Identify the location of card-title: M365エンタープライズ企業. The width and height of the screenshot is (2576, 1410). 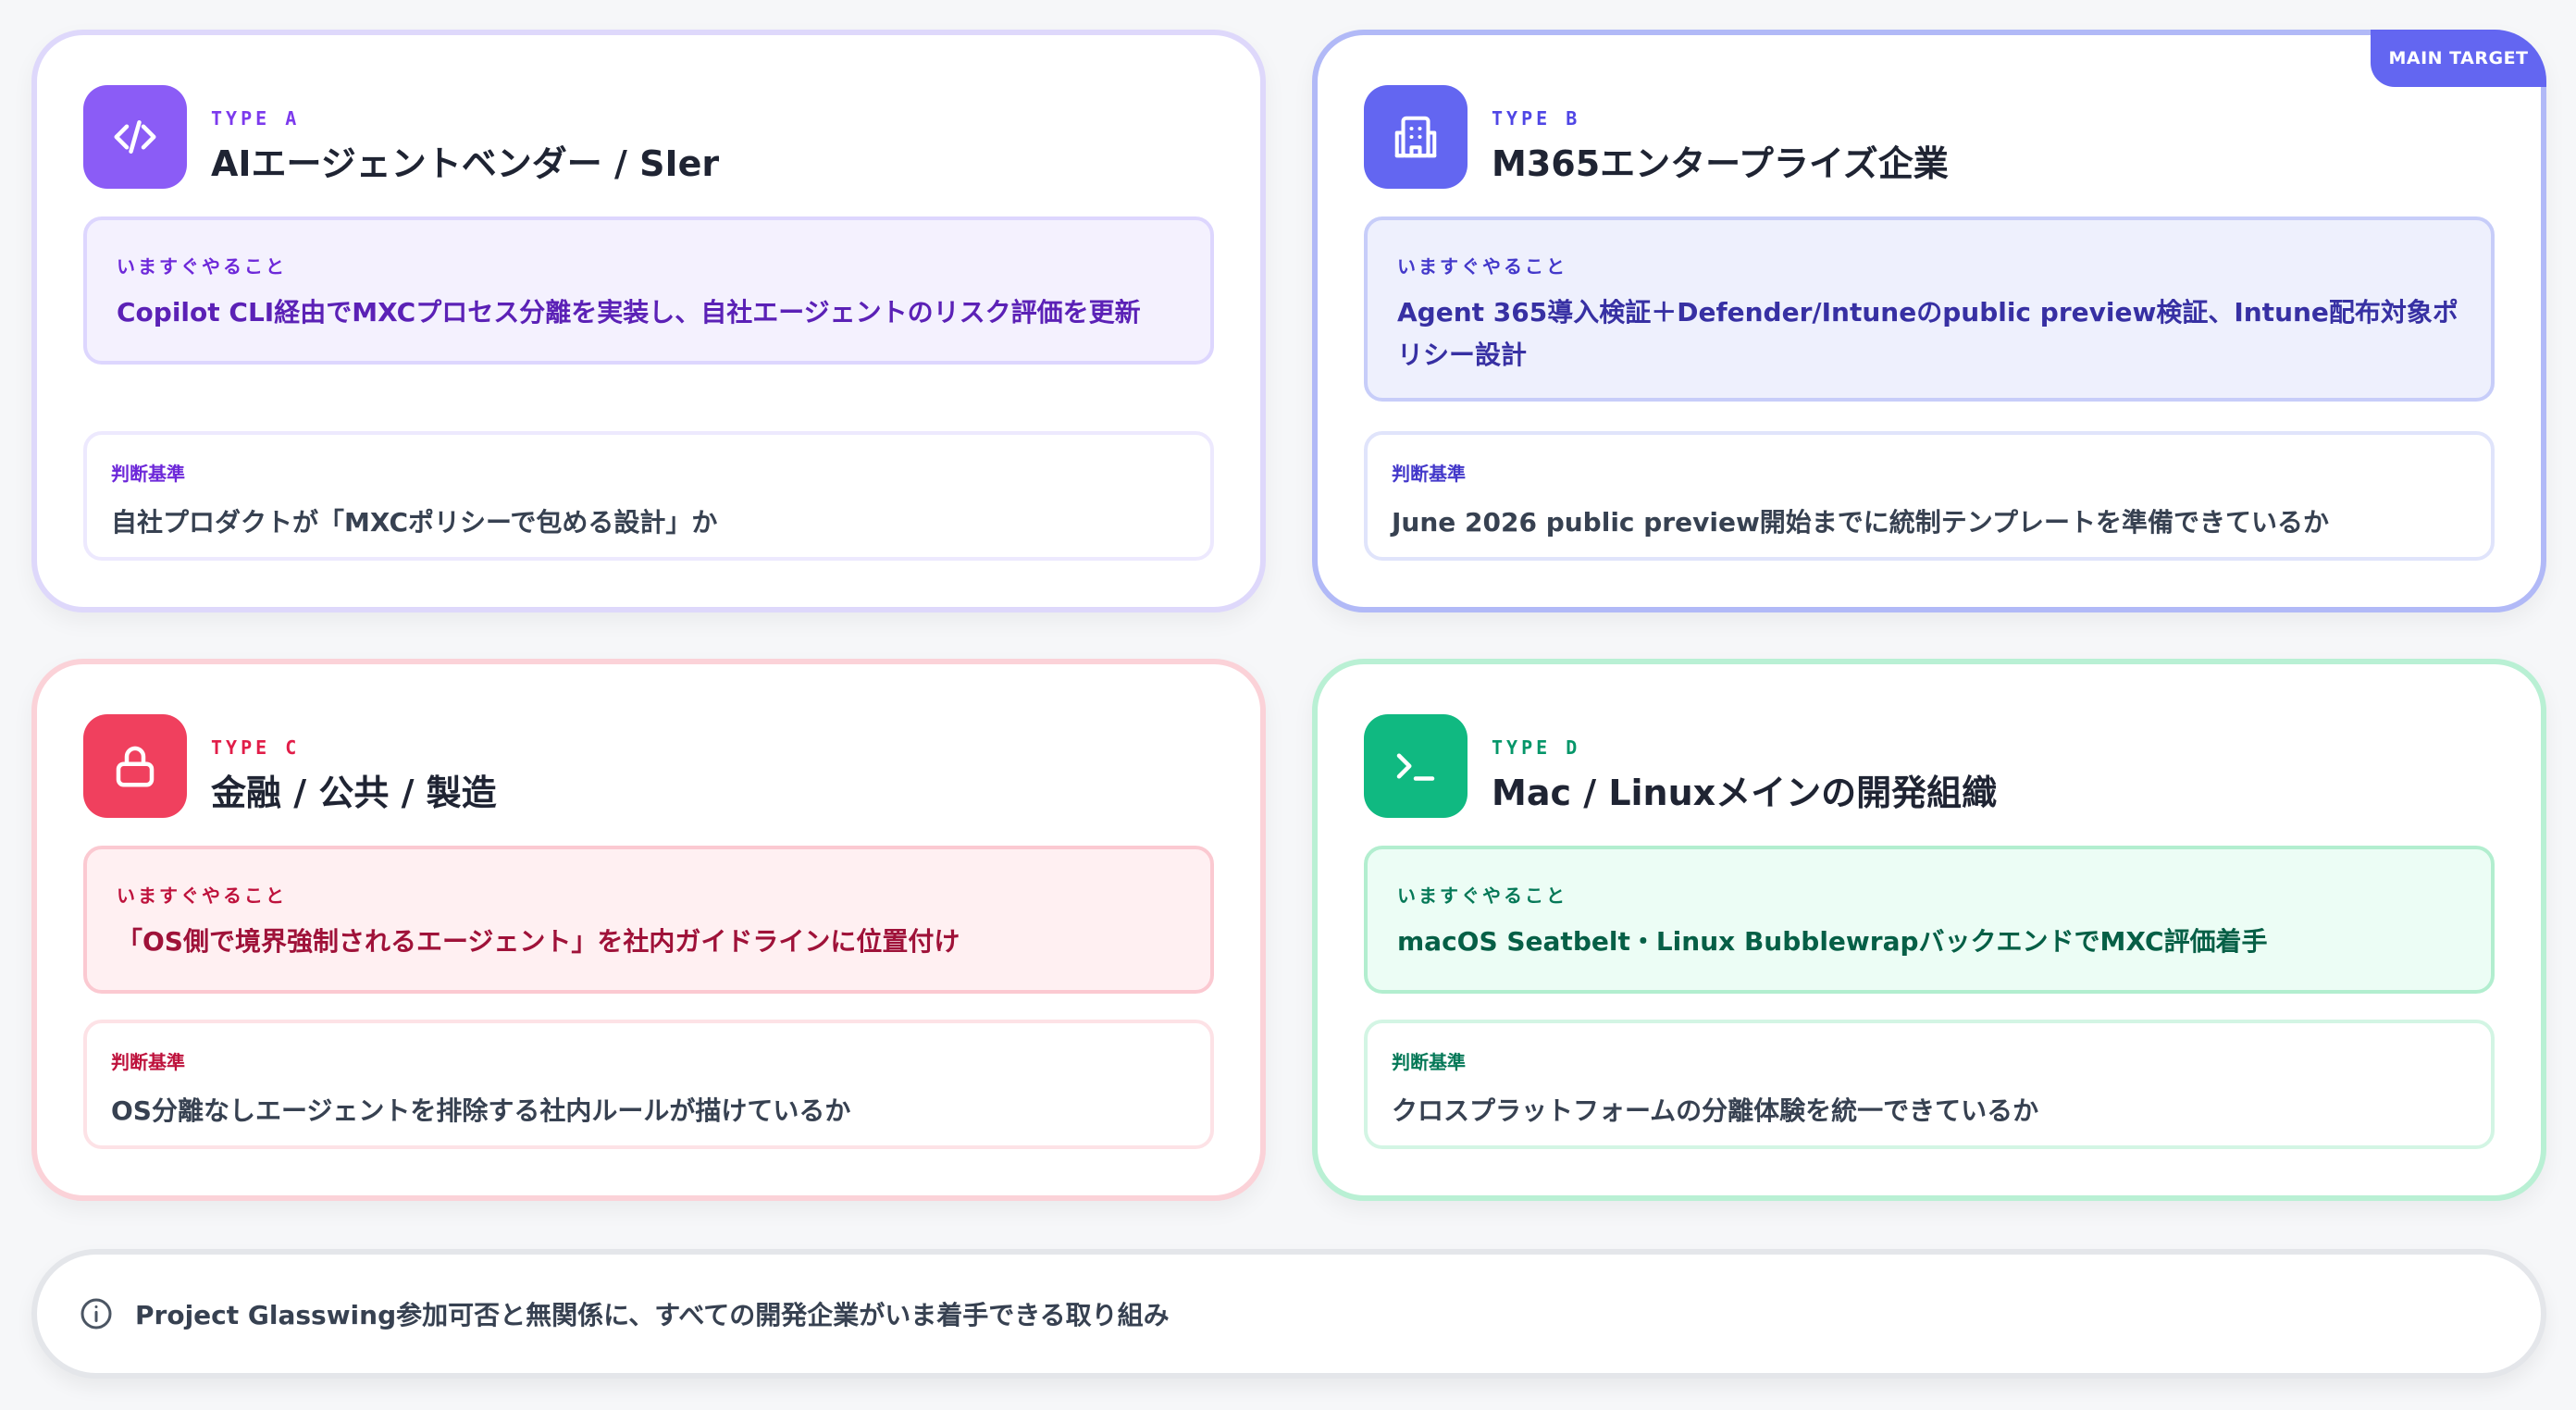
(1721, 163).